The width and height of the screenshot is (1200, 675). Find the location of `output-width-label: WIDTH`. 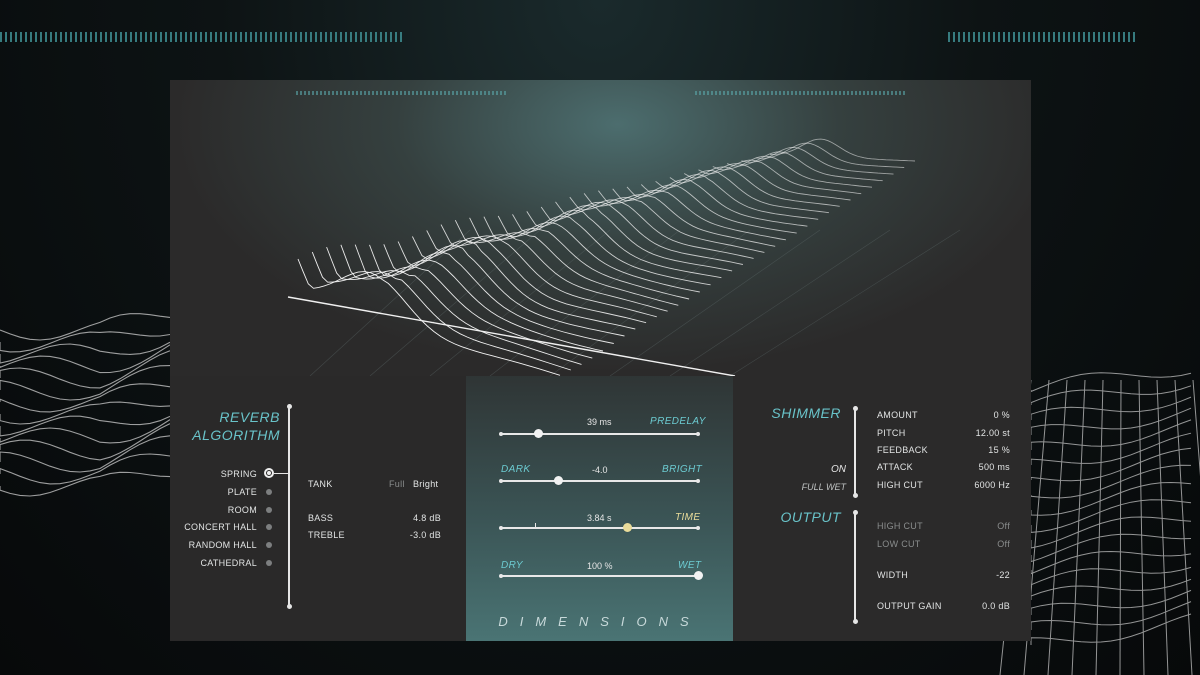

output-width-label: WIDTH is located at coordinates (892, 575).